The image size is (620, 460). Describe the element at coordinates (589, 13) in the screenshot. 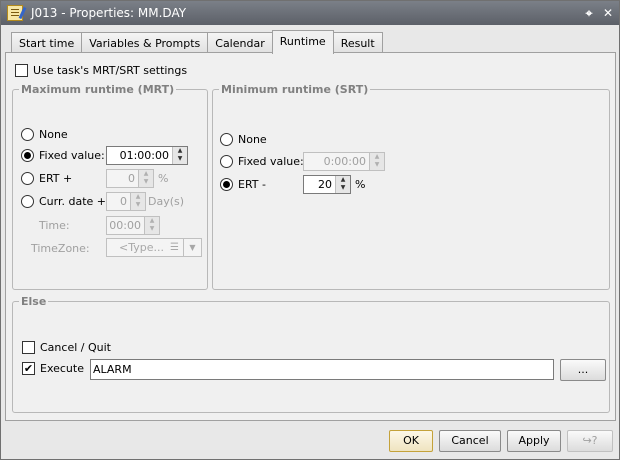

I see `pin-icon: ⌖` at that location.